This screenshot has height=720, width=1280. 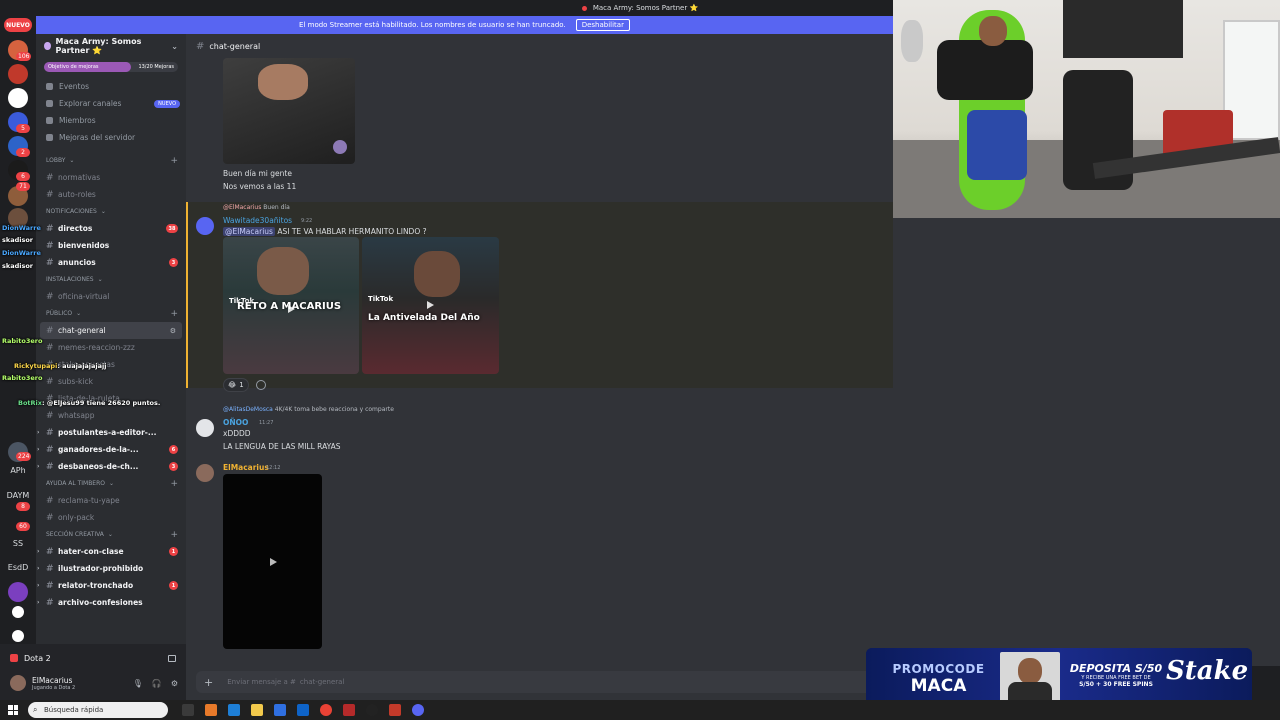 What do you see at coordinates (18, 612) in the screenshot?
I see `add-server-icon` at bounding box center [18, 612].